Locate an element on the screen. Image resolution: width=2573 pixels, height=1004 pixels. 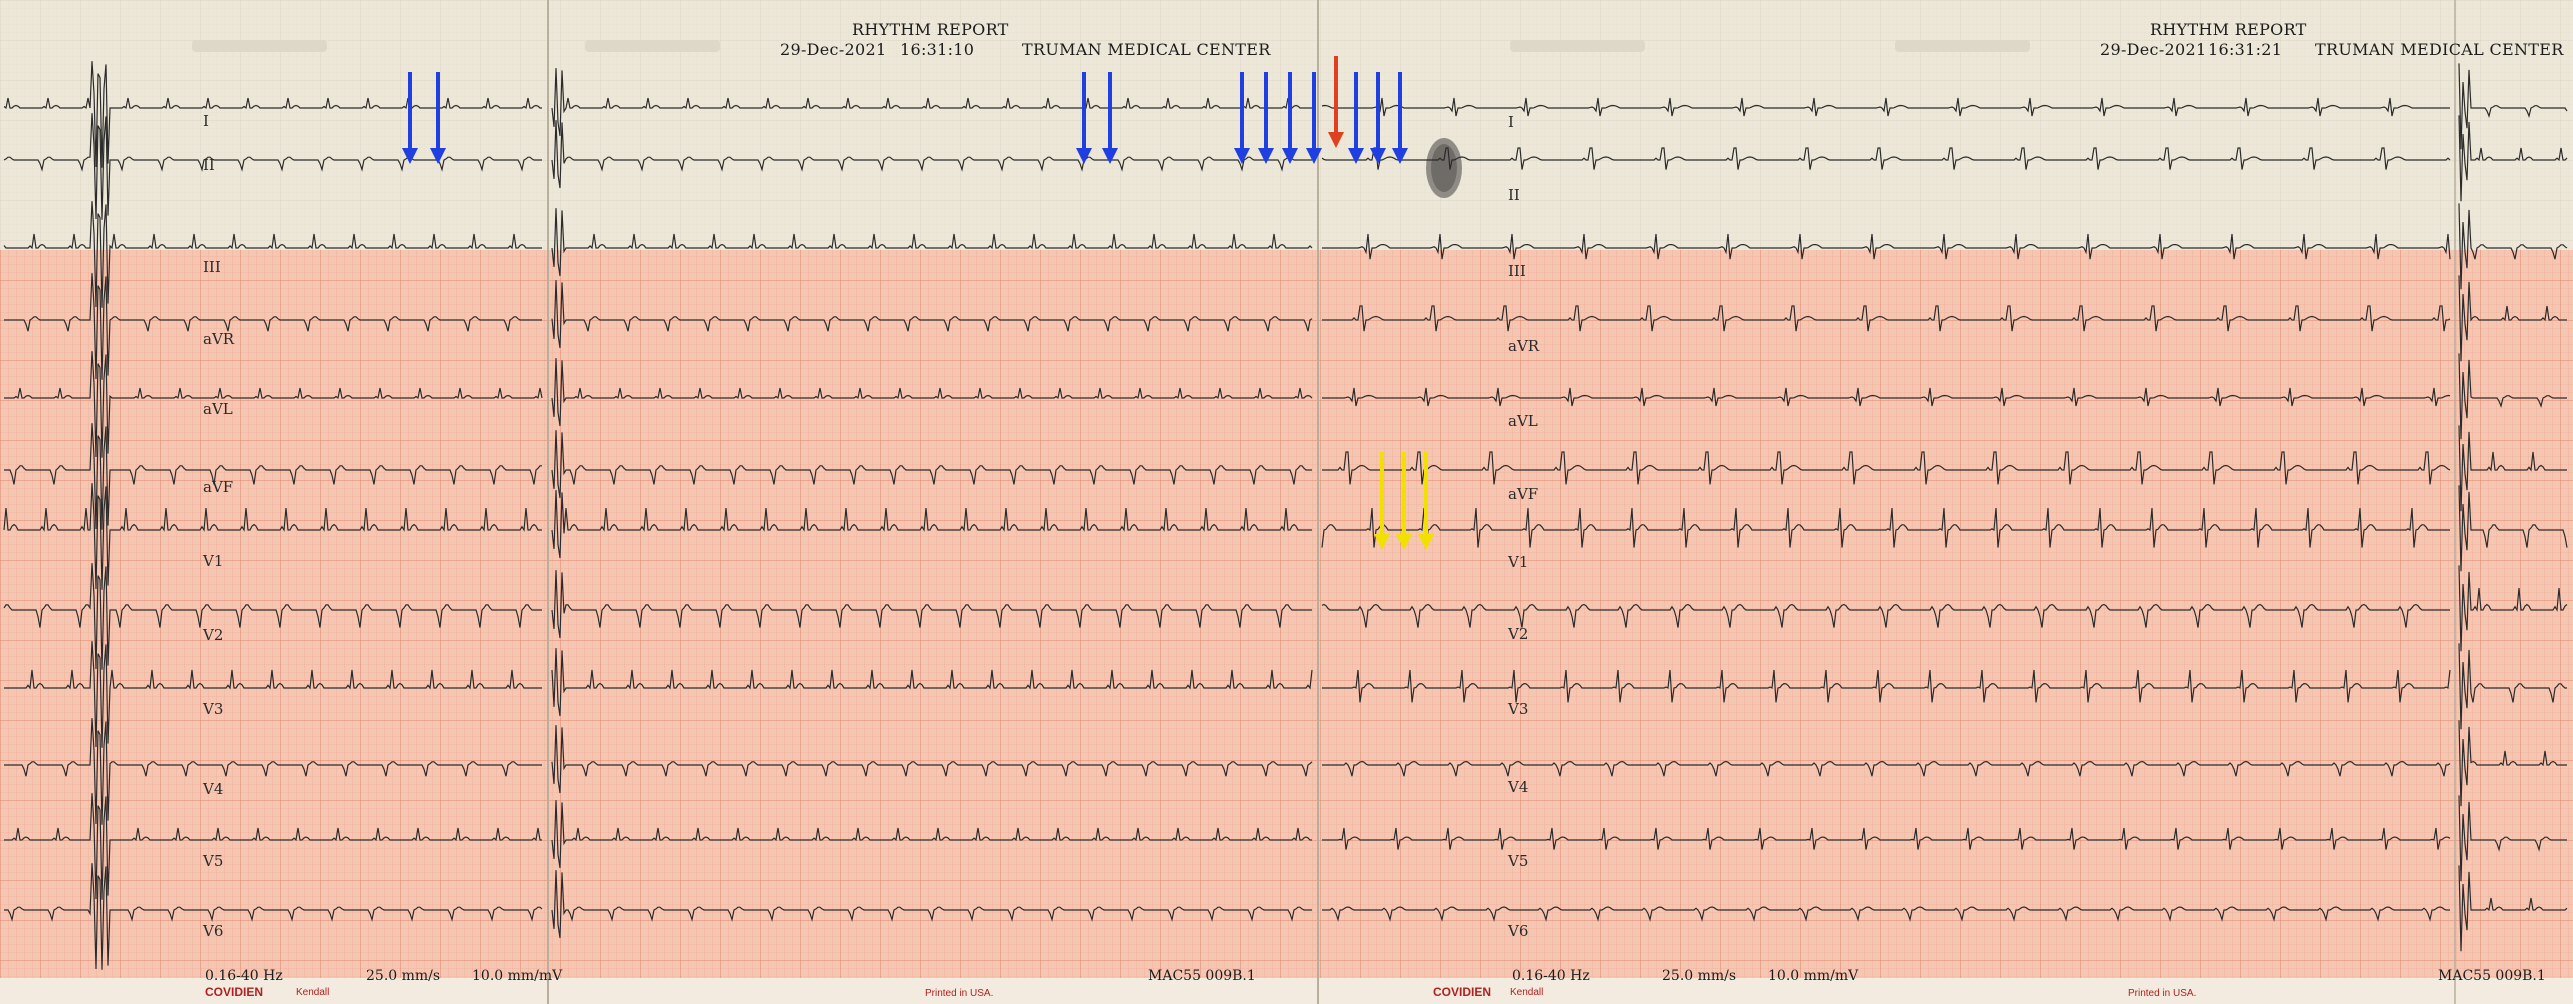
lead-label-right: II is located at coordinates (1514, 195).